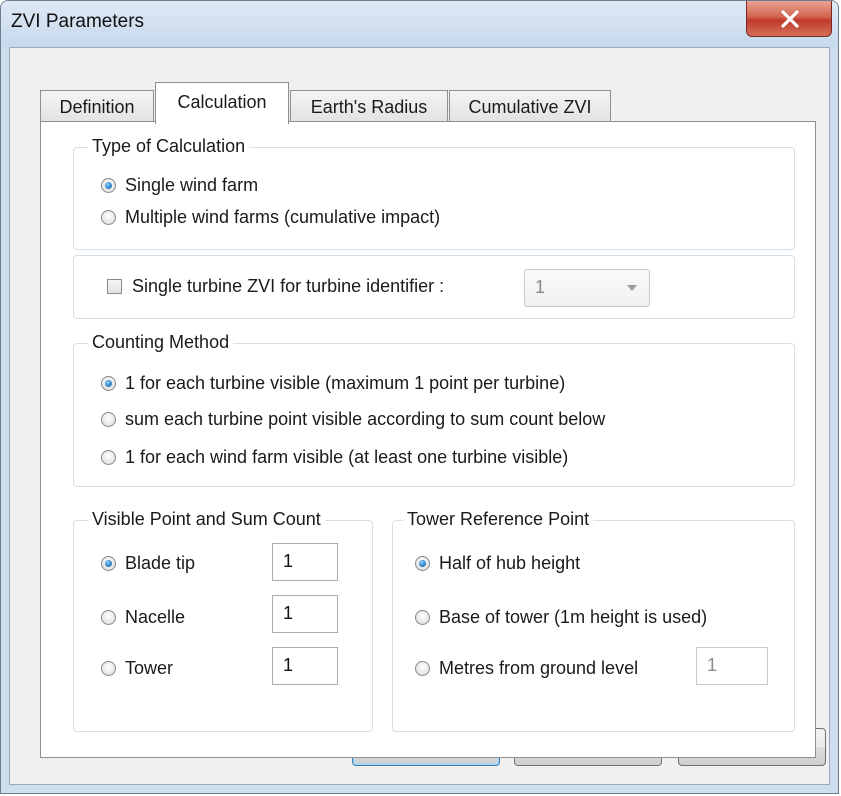 The image size is (841, 796). I want to click on visible-point-legend: Visible Point and Sum Count, so click(206, 519).